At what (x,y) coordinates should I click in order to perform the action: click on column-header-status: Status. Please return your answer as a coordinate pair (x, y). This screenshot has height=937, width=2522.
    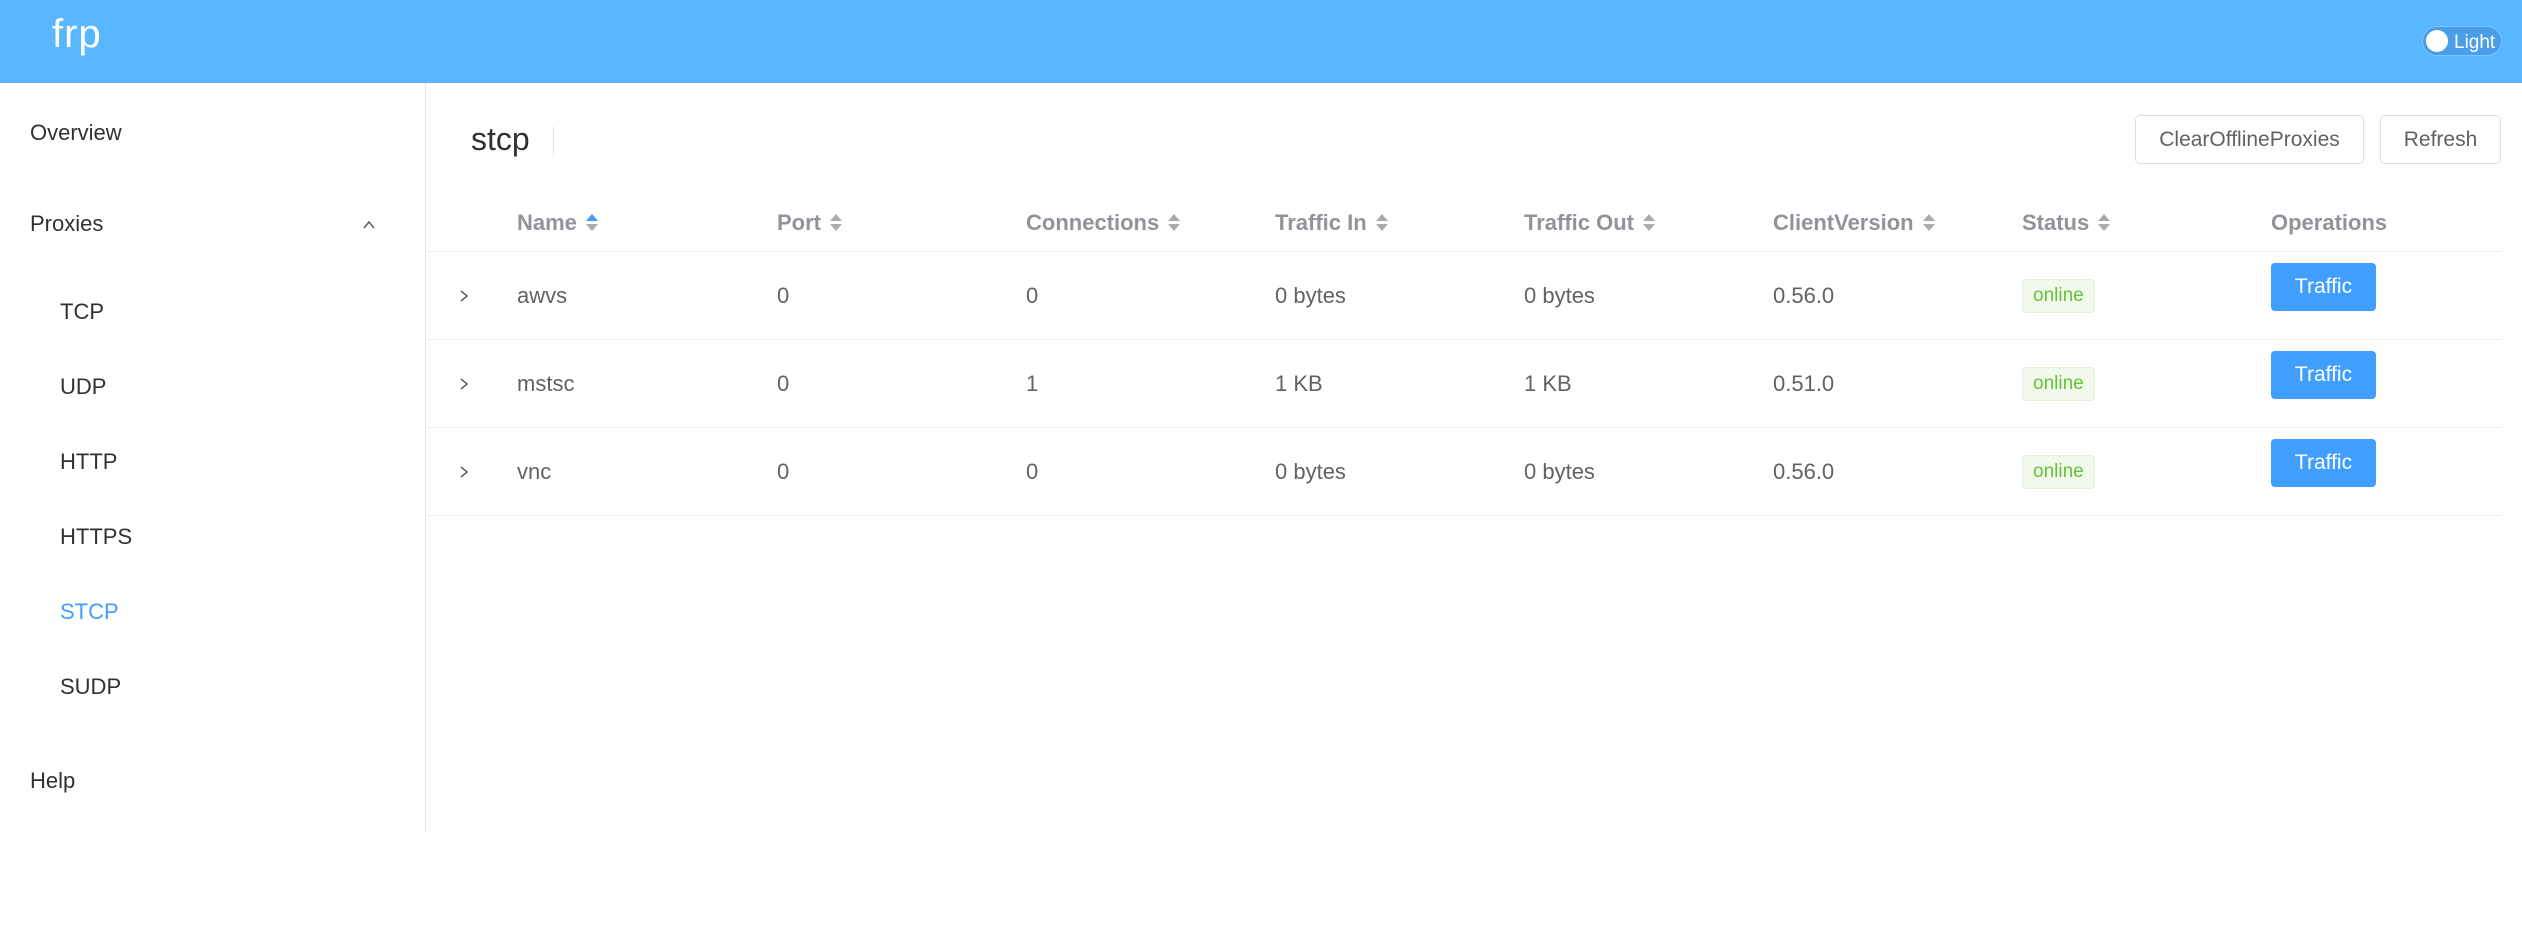
    Looking at the image, I should click on (2066, 222).